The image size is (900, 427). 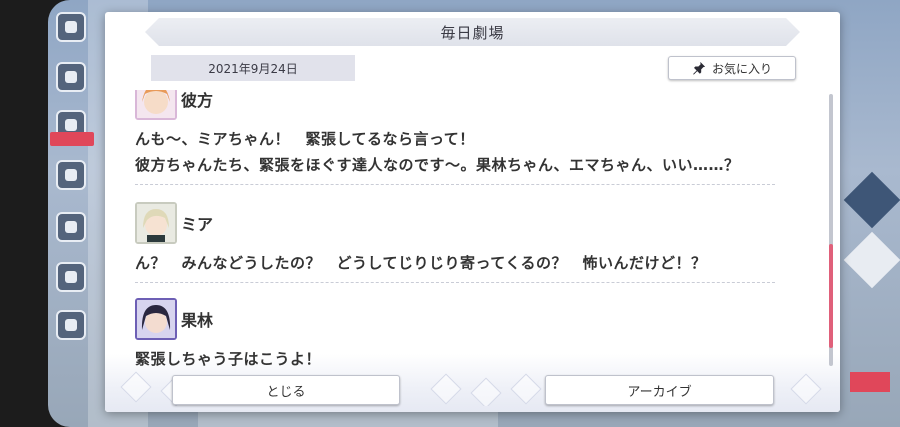 I want to click on favorite-button: お気に入り, so click(x=732, y=68).